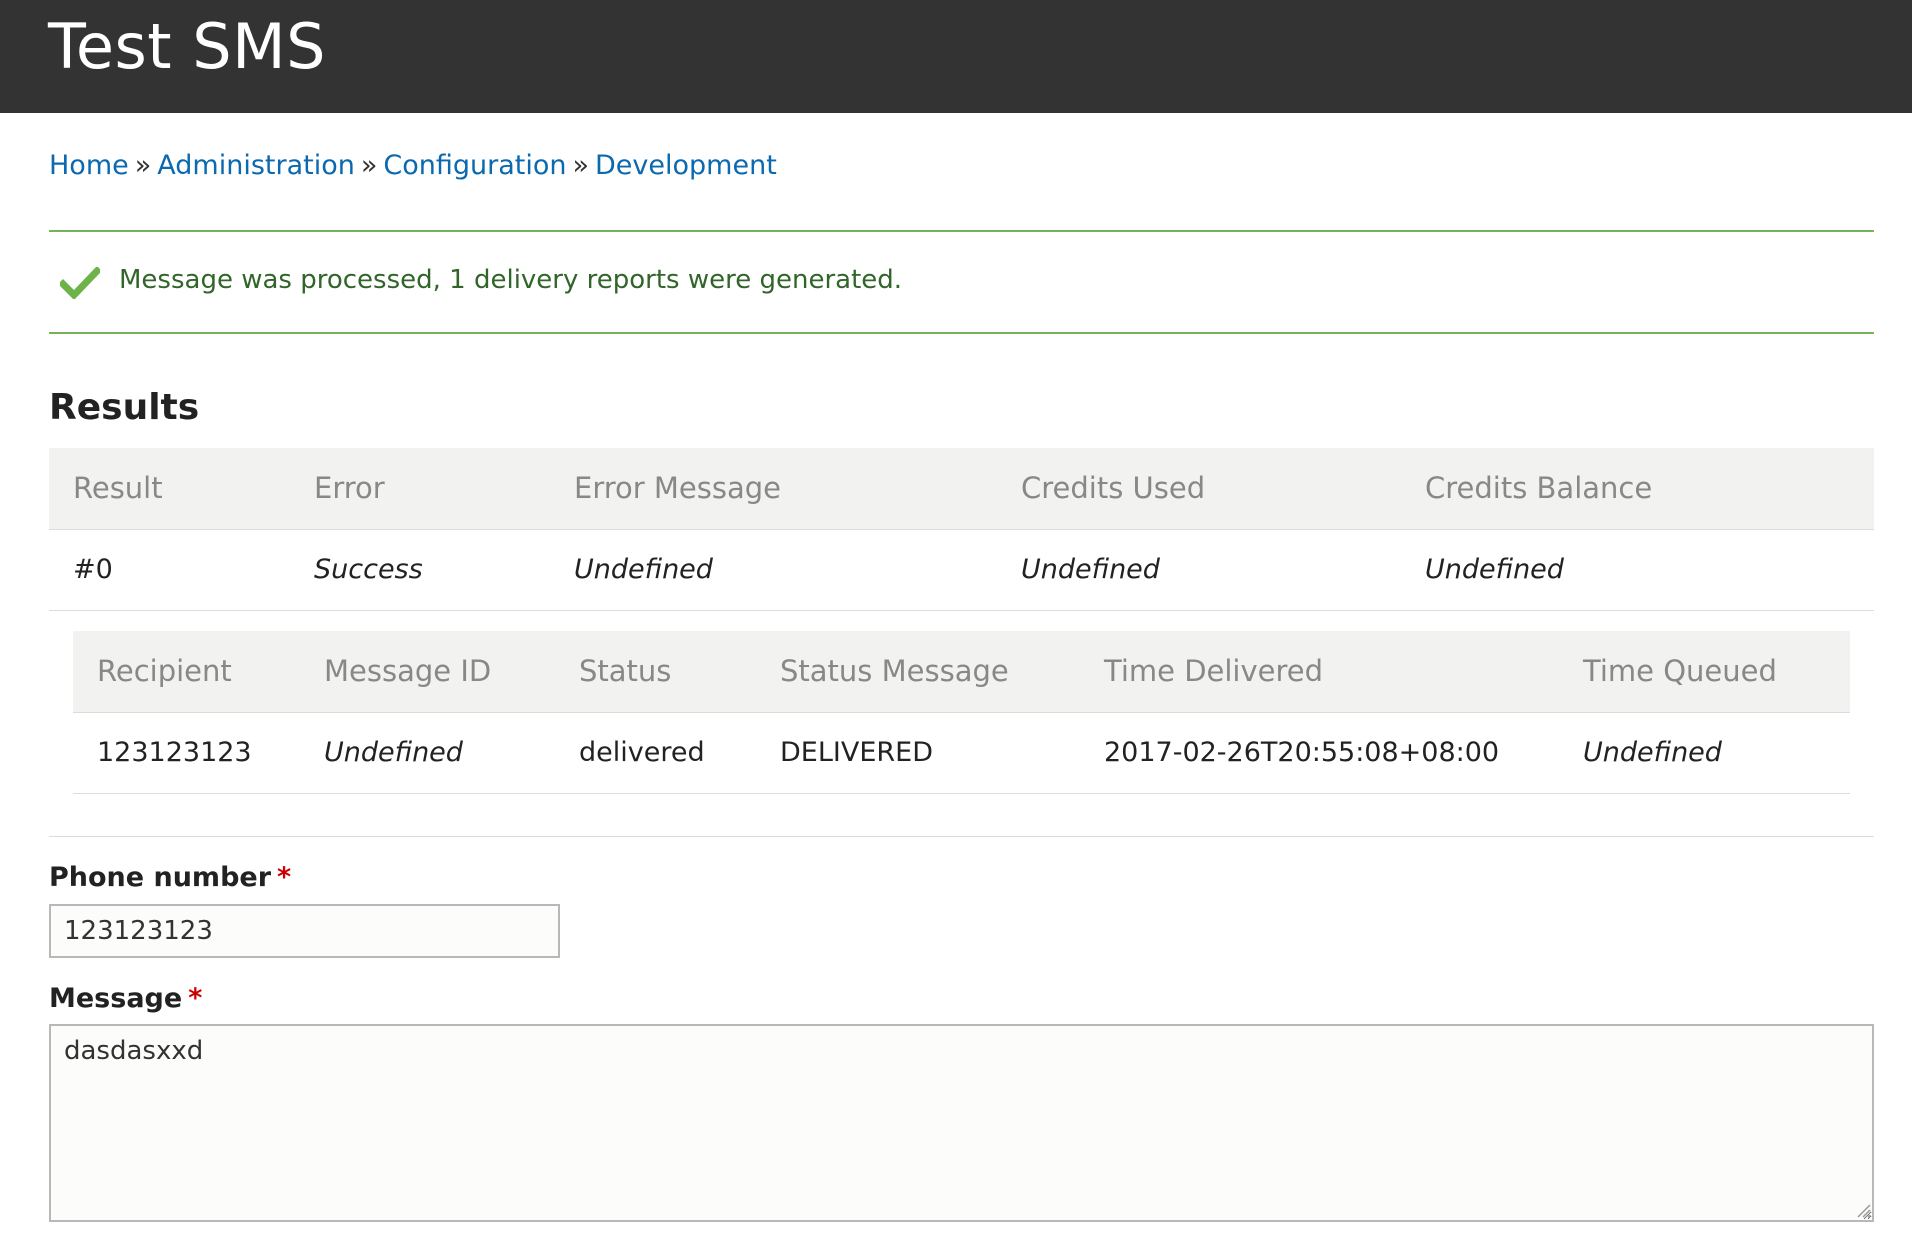 The height and width of the screenshot is (1242, 1912). Describe the element at coordinates (686, 165) in the screenshot. I see `breadcrumb-development-link: Development` at that location.